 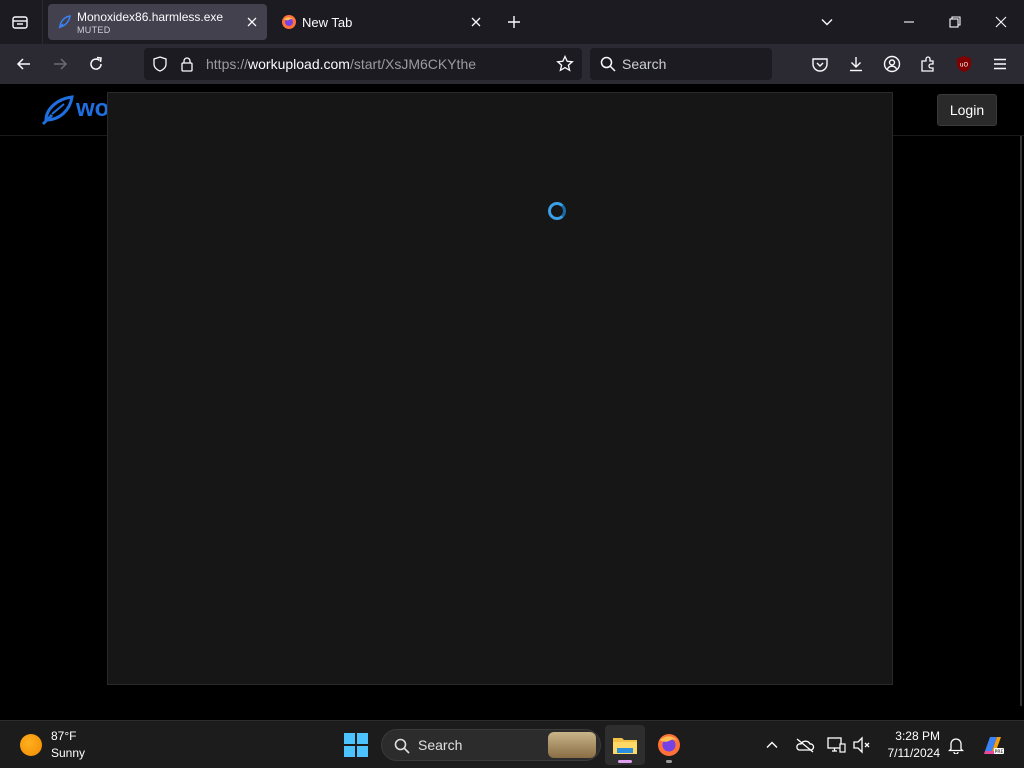 I want to click on tab-title: New Tab, so click(x=327, y=22).